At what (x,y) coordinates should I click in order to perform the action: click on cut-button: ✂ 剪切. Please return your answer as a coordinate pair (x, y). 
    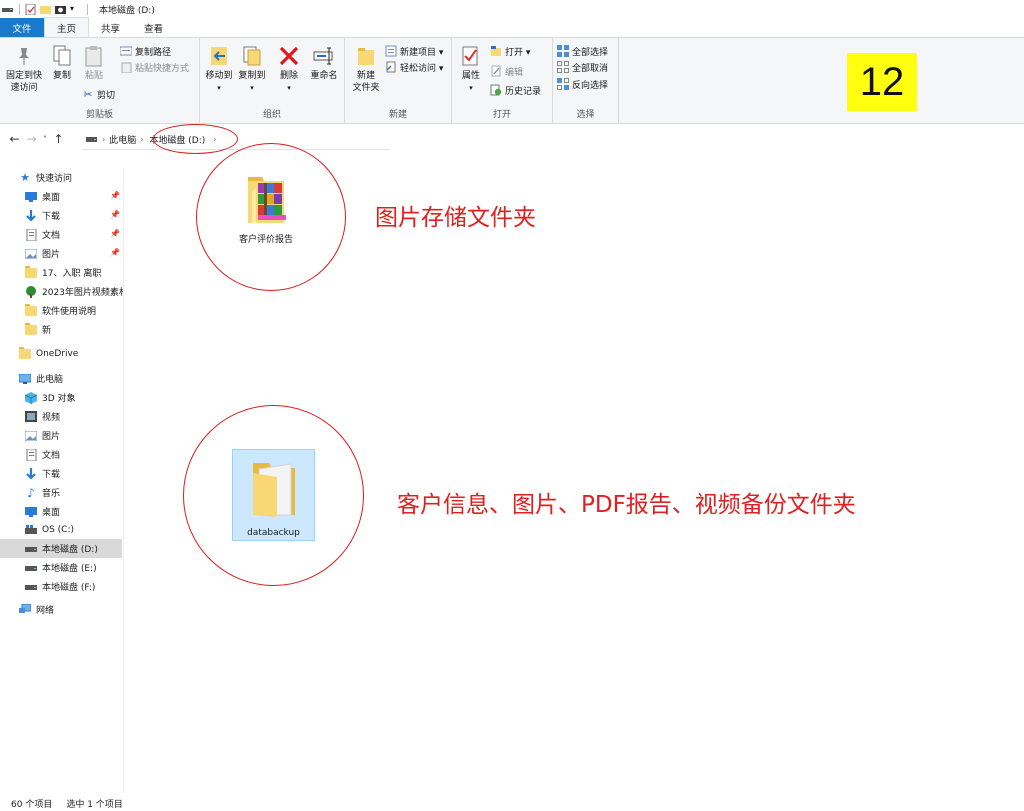
    Looking at the image, I should click on (98, 94).